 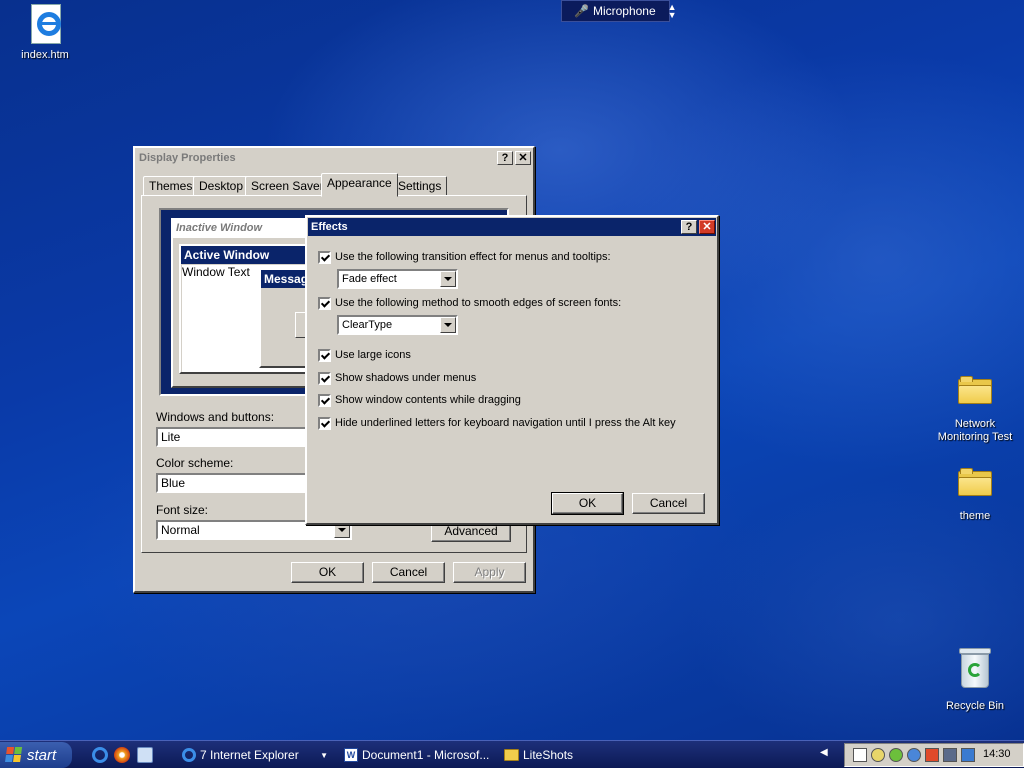 I want to click on cancel-button: Cancel, so click(x=408, y=572).